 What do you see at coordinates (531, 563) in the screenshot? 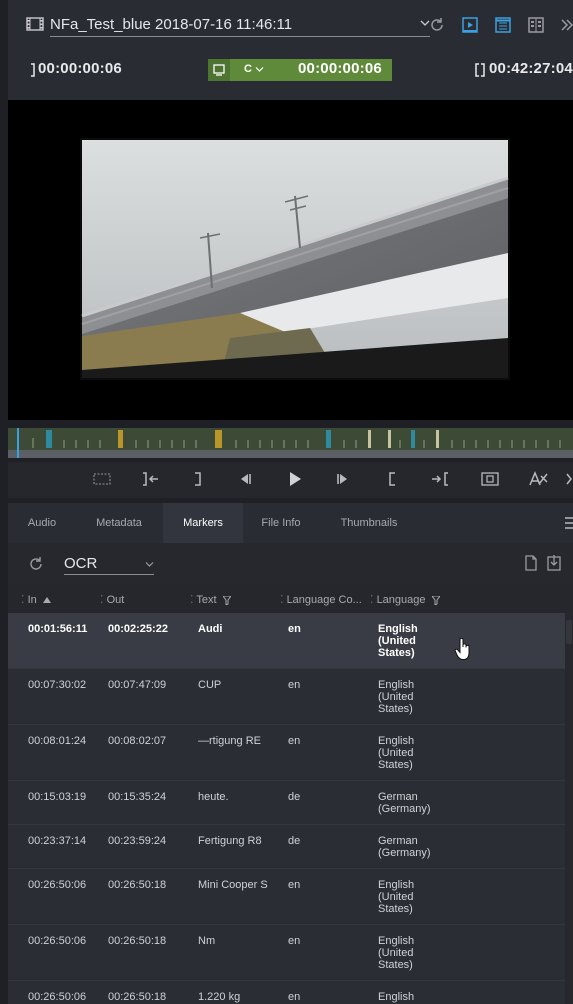
I see `copy-icon` at bounding box center [531, 563].